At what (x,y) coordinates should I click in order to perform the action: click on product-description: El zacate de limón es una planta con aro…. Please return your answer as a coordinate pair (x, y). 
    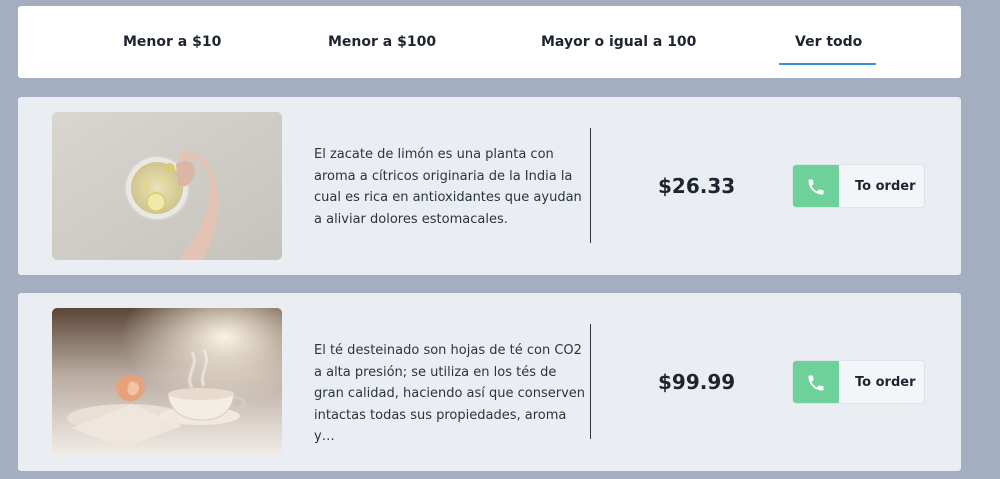
    Looking at the image, I should click on (448, 187).